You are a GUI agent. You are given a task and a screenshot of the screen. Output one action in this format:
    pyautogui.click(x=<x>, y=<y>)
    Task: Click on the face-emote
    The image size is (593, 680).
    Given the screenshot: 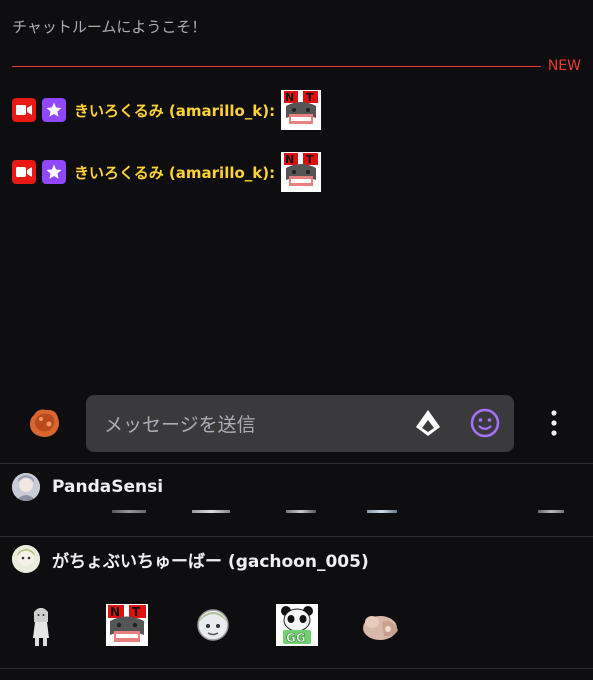 What is the action you would take?
    pyautogui.click(x=213, y=625)
    